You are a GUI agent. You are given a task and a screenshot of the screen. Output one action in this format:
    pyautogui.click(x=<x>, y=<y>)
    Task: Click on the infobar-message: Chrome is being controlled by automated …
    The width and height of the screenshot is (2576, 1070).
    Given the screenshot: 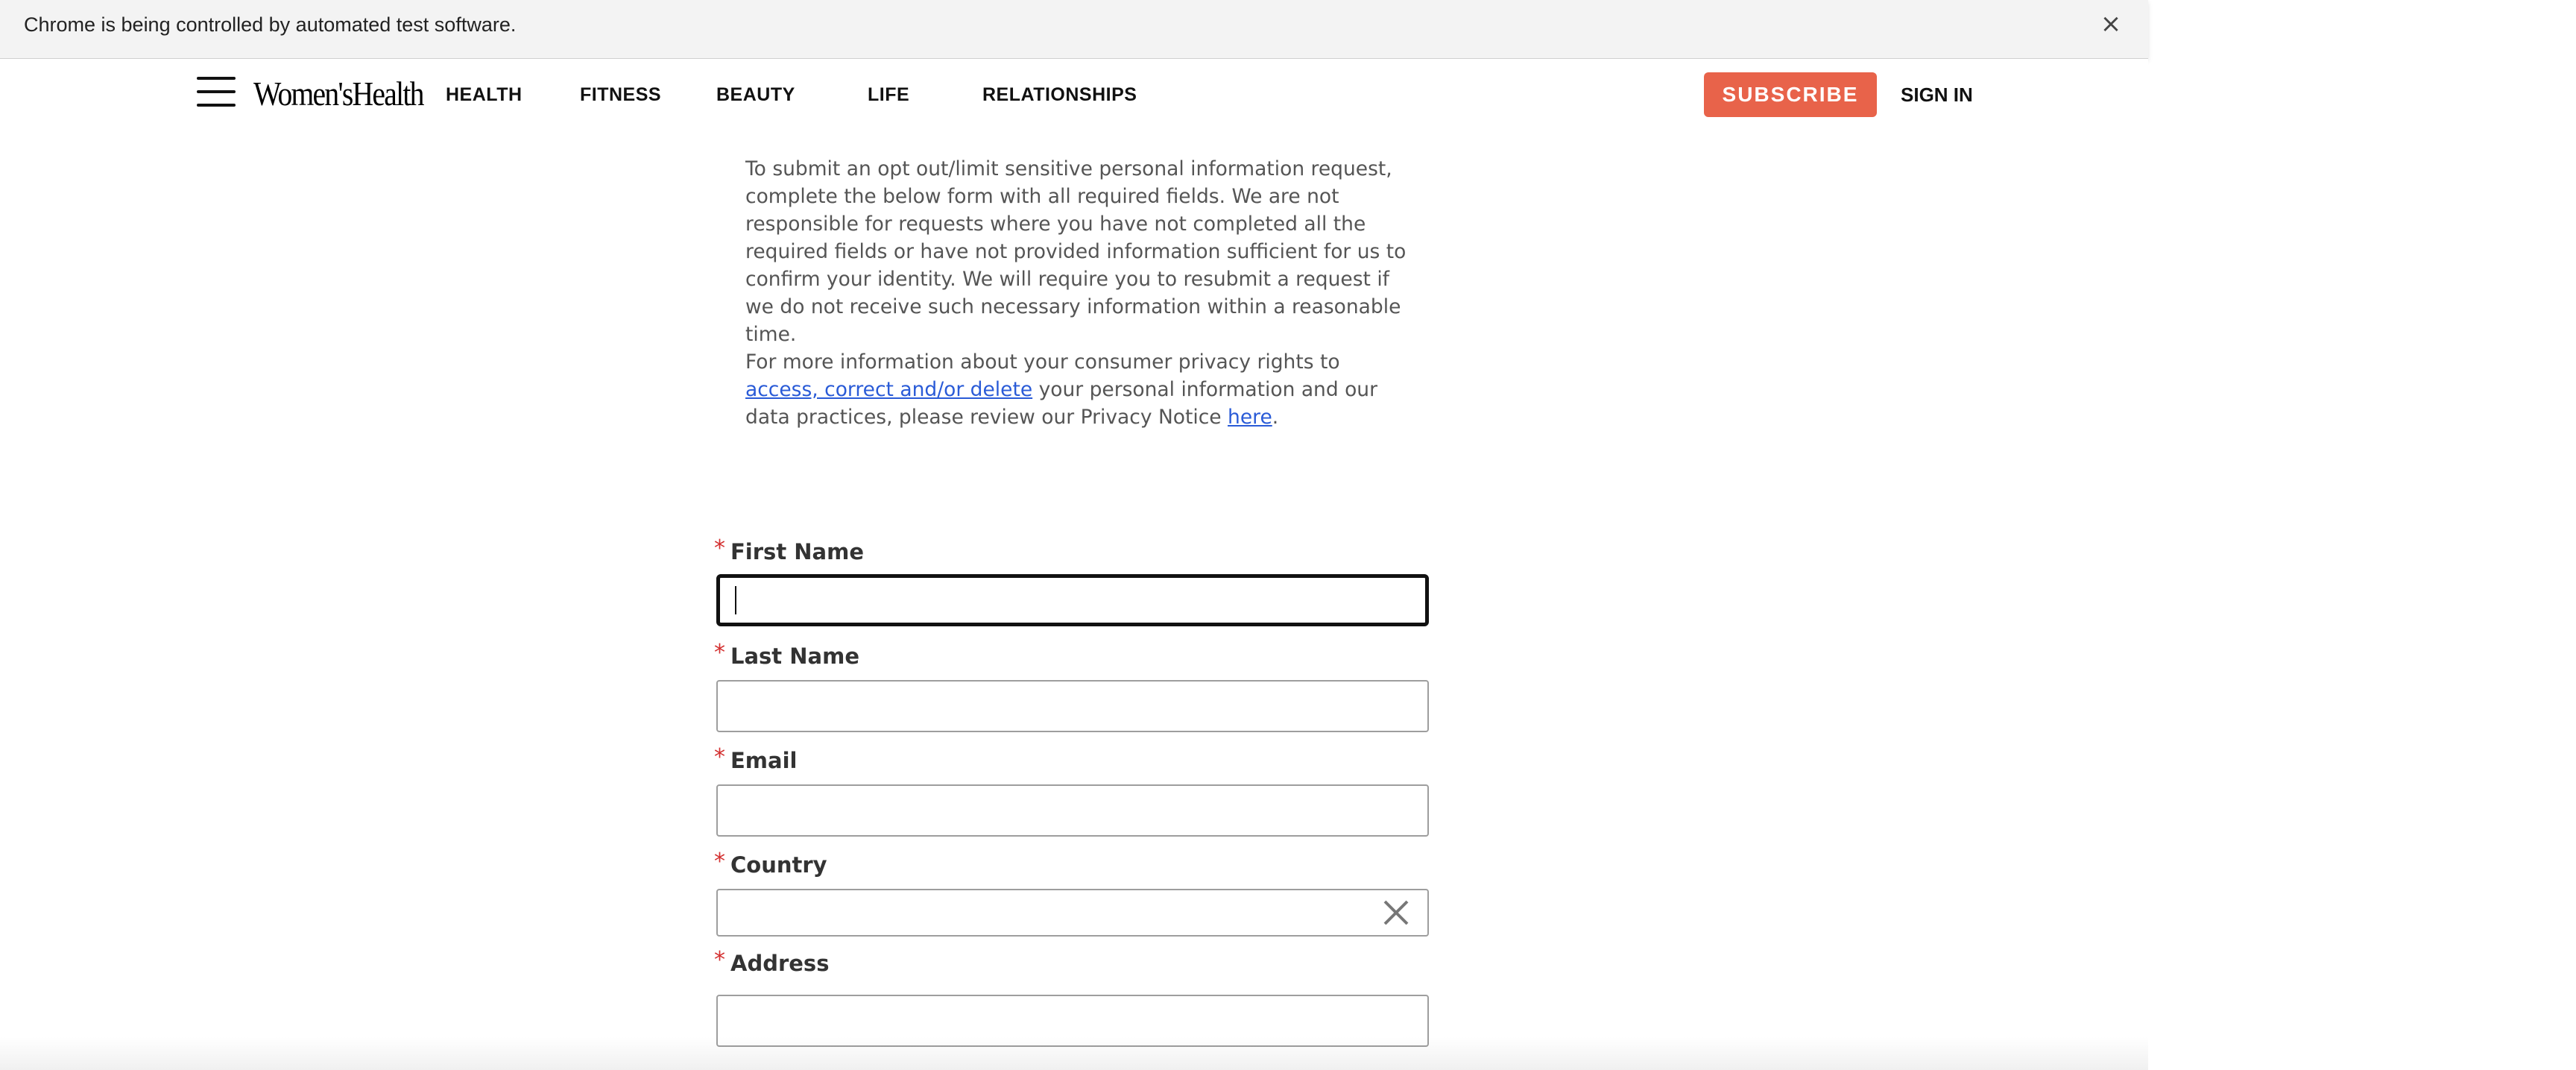 What is the action you would take?
    pyautogui.click(x=270, y=24)
    